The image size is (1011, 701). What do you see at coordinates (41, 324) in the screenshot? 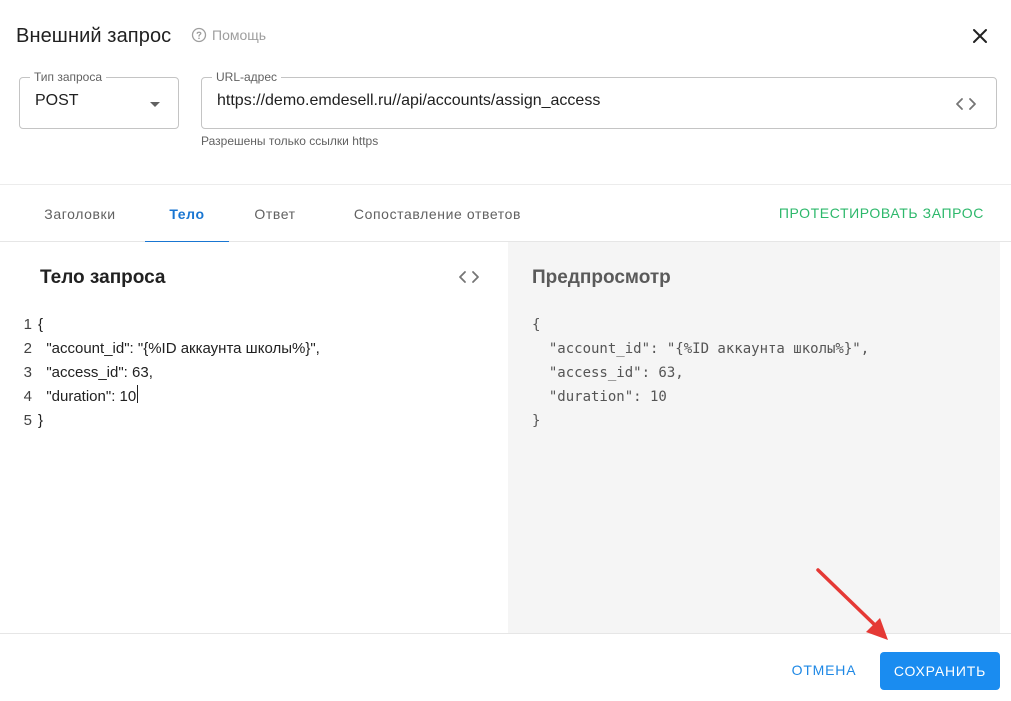
I see `line-content: {` at bounding box center [41, 324].